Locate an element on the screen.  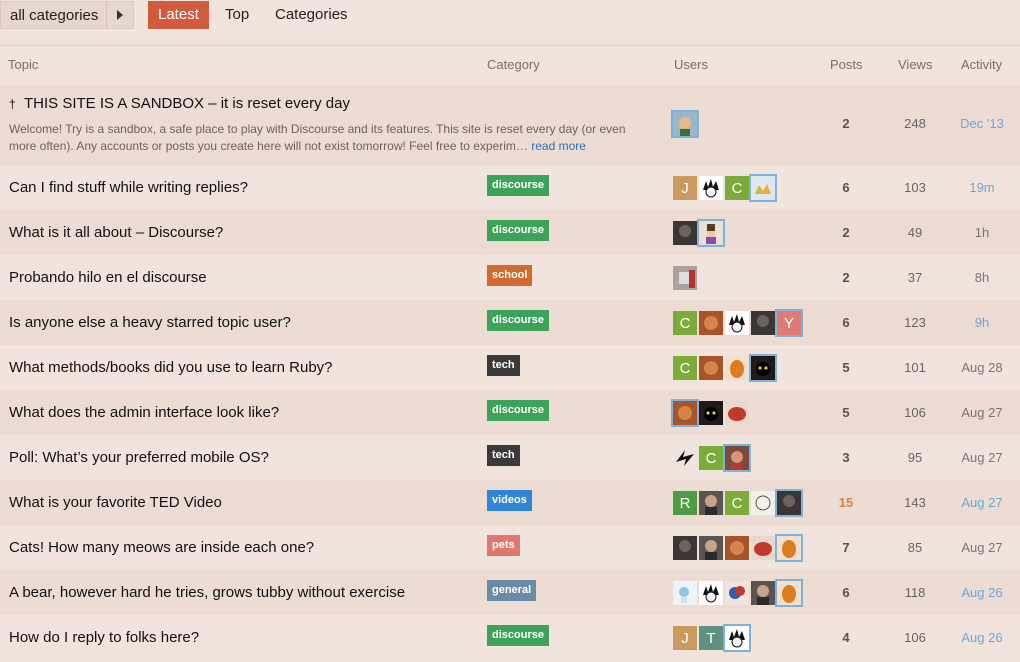
topic-title-text: Can I find stuff while writing replies? is located at coordinates (128, 187).